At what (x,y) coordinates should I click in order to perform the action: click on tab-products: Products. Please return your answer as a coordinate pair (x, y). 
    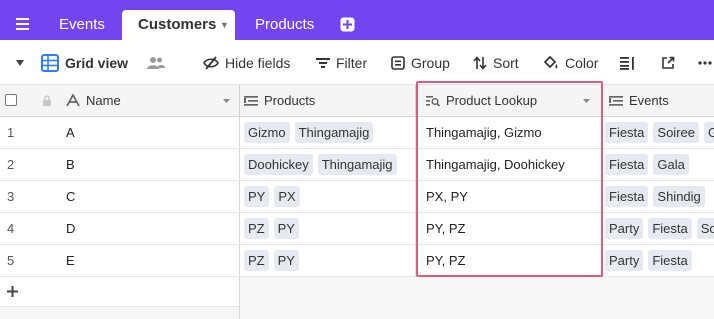
    Looking at the image, I should click on (284, 25).